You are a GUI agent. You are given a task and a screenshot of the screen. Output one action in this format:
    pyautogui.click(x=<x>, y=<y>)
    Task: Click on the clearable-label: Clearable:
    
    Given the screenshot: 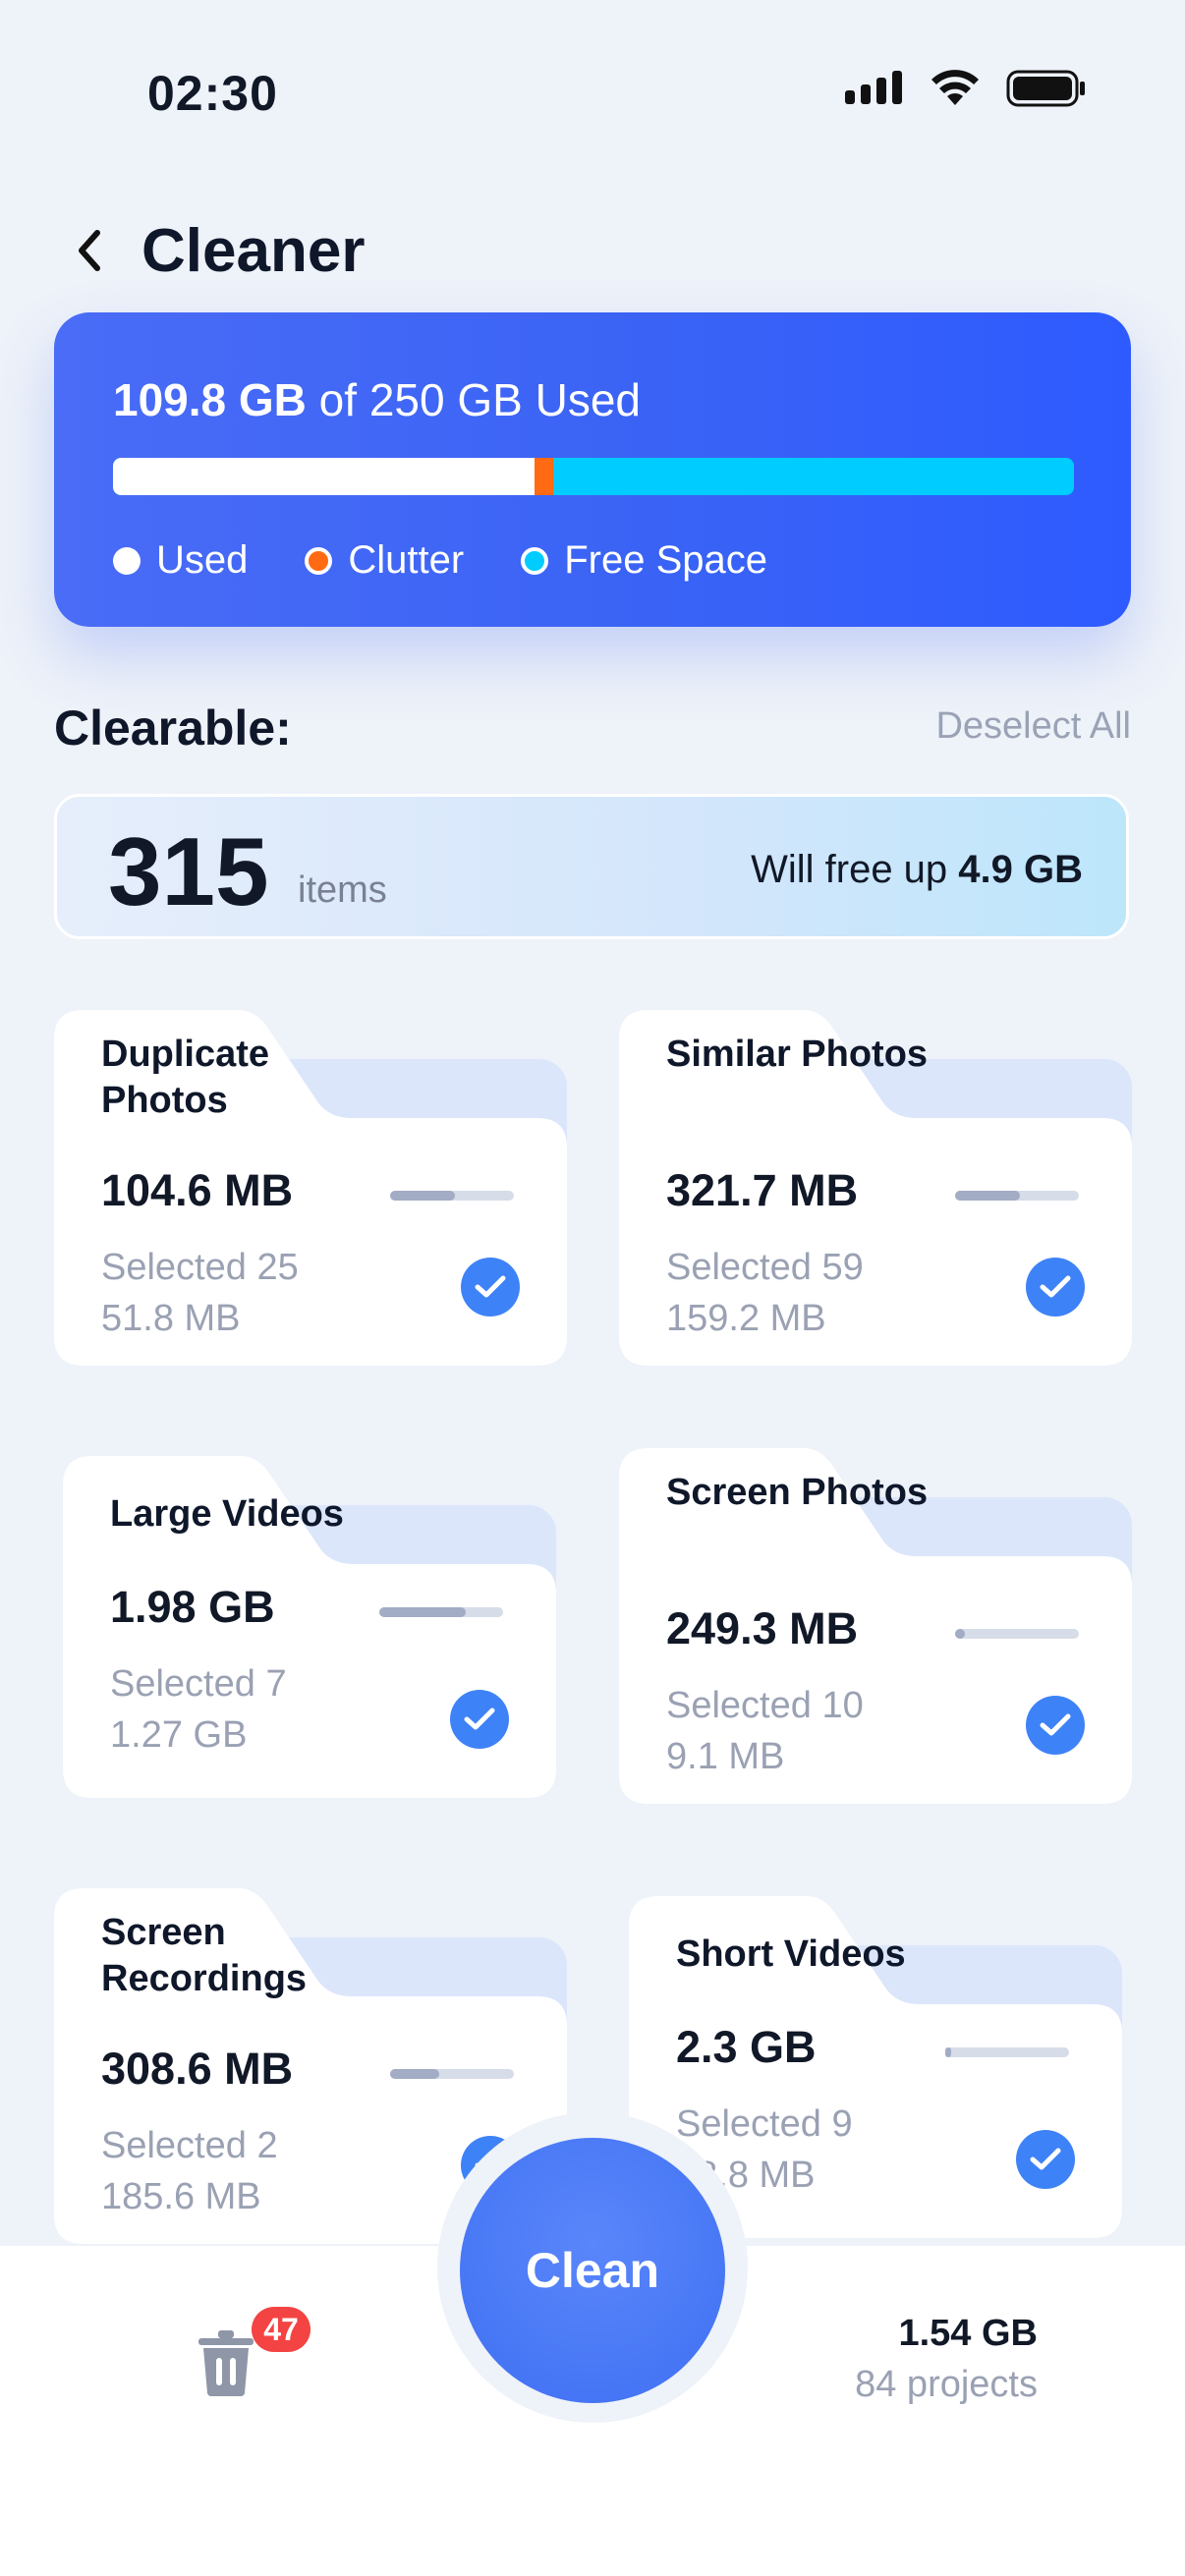 What is the action you would take?
    pyautogui.click(x=173, y=728)
    